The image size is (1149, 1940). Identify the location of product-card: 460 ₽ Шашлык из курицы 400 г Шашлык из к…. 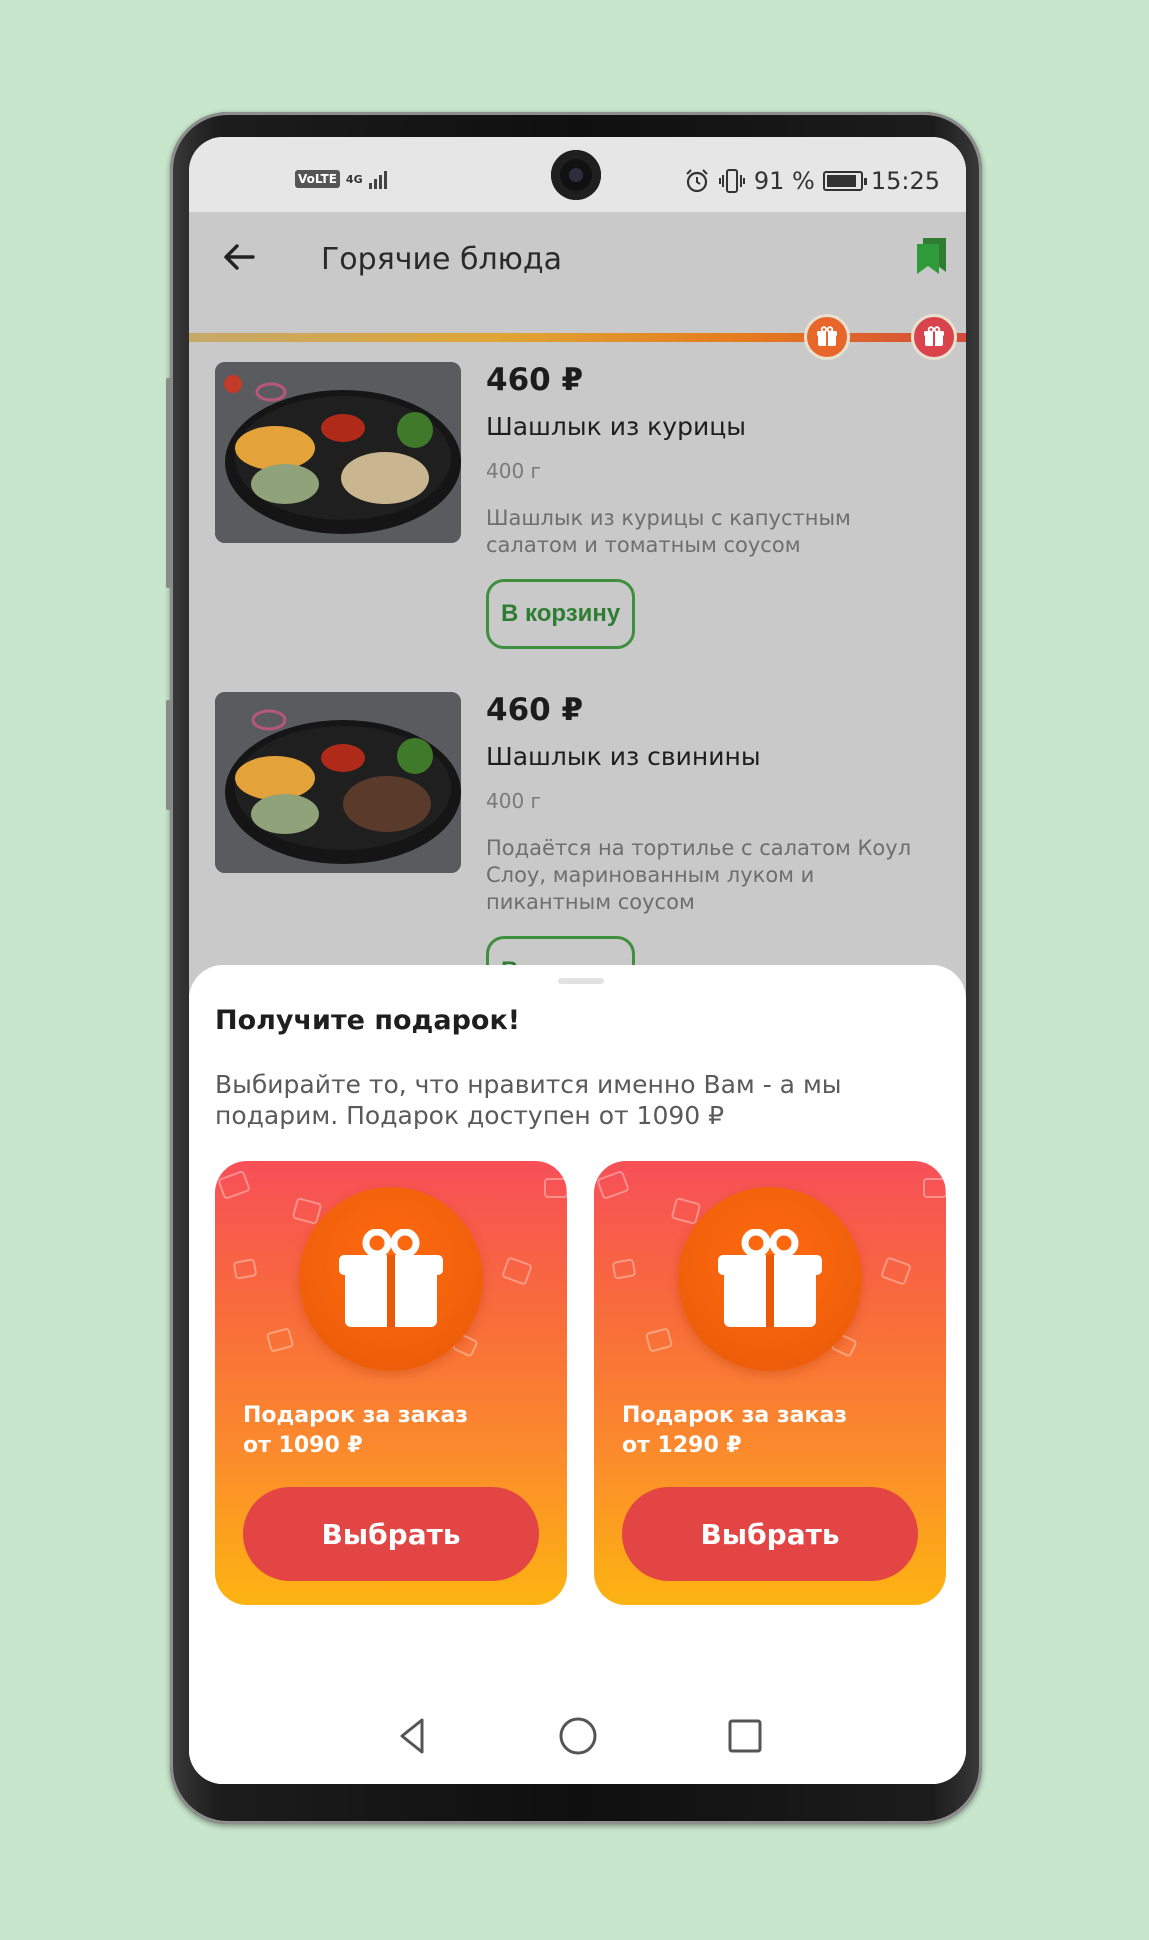
(585, 512).